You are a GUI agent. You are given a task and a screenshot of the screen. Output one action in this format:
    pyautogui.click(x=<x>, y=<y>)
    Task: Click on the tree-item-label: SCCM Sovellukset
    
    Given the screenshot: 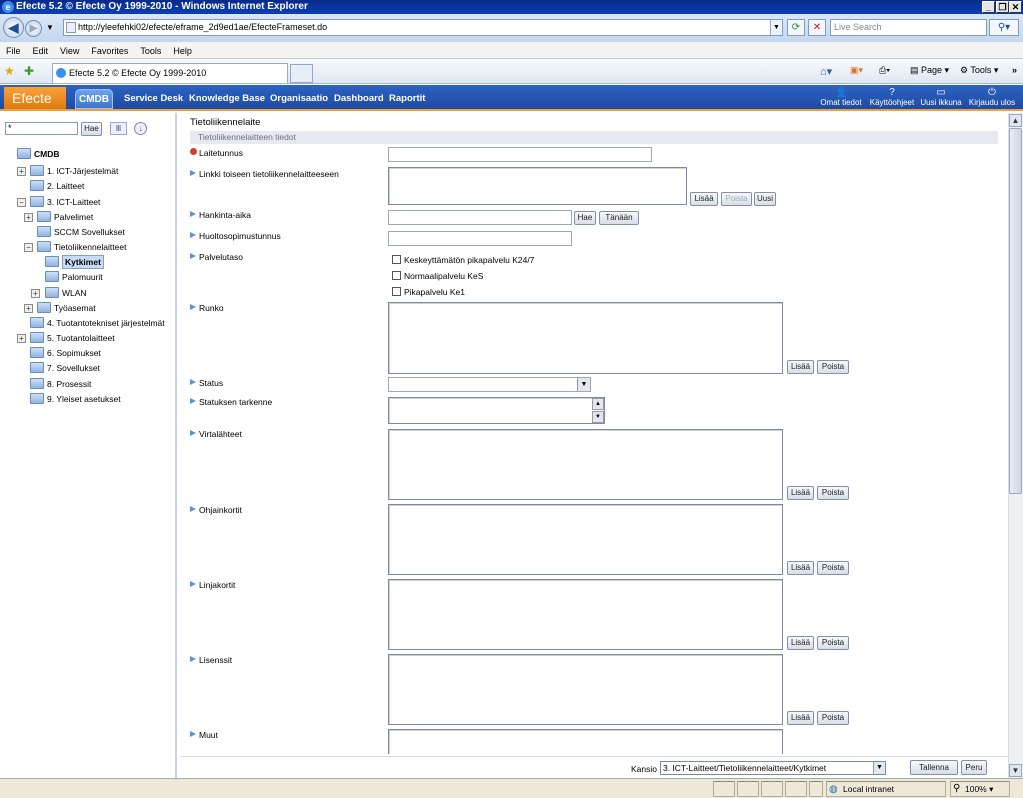 What is the action you would take?
    pyautogui.click(x=89, y=232)
    